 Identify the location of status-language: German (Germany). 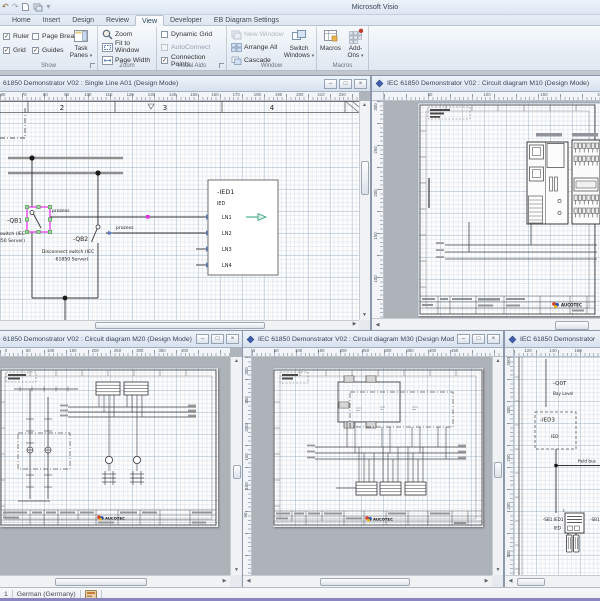
(46, 594).